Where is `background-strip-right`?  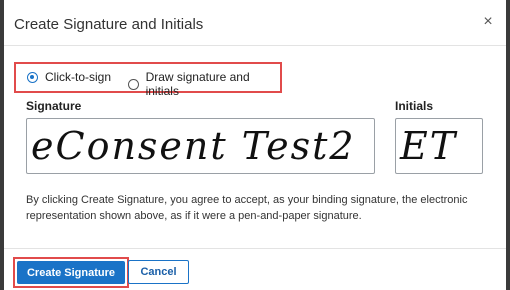 background-strip-right is located at coordinates (508, 145).